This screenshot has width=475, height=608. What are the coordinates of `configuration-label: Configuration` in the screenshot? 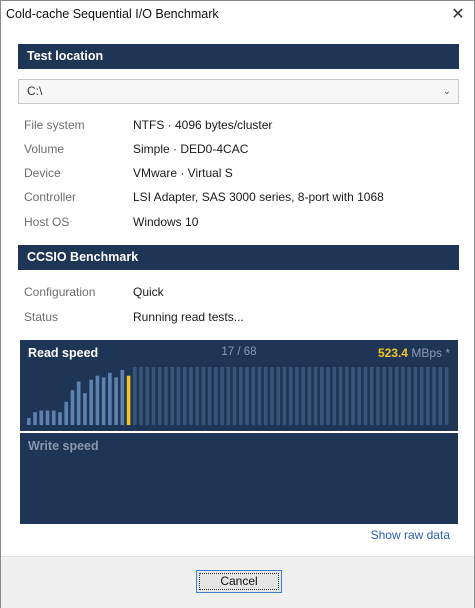 It's located at (60, 292).